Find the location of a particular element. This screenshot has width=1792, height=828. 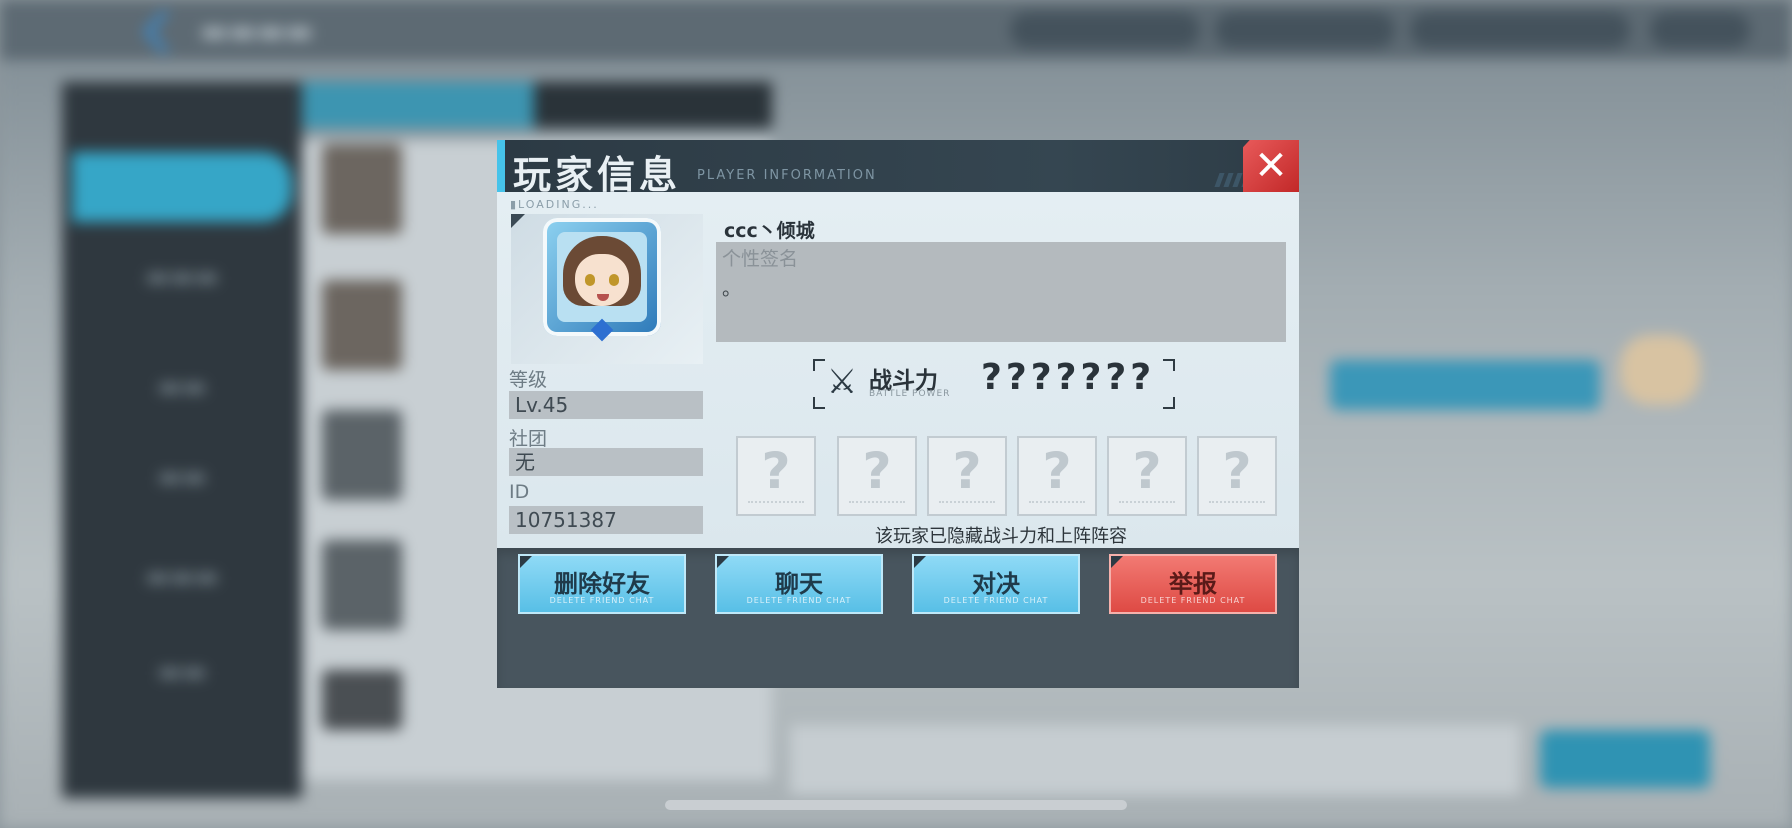

close-button: ✕ is located at coordinates (1271, 166).